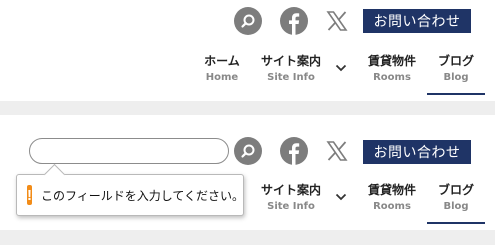  Describe the element at coordinates (54, 174) in the screenshot. I see `tooltip-arrow` at that location.